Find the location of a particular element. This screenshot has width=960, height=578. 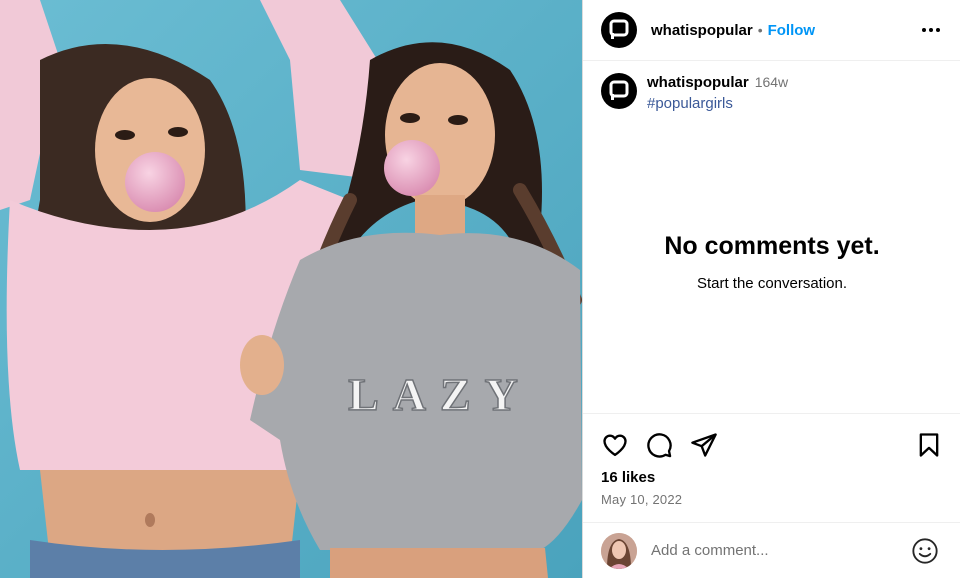

comment-input is located at coordinates (776, 550).